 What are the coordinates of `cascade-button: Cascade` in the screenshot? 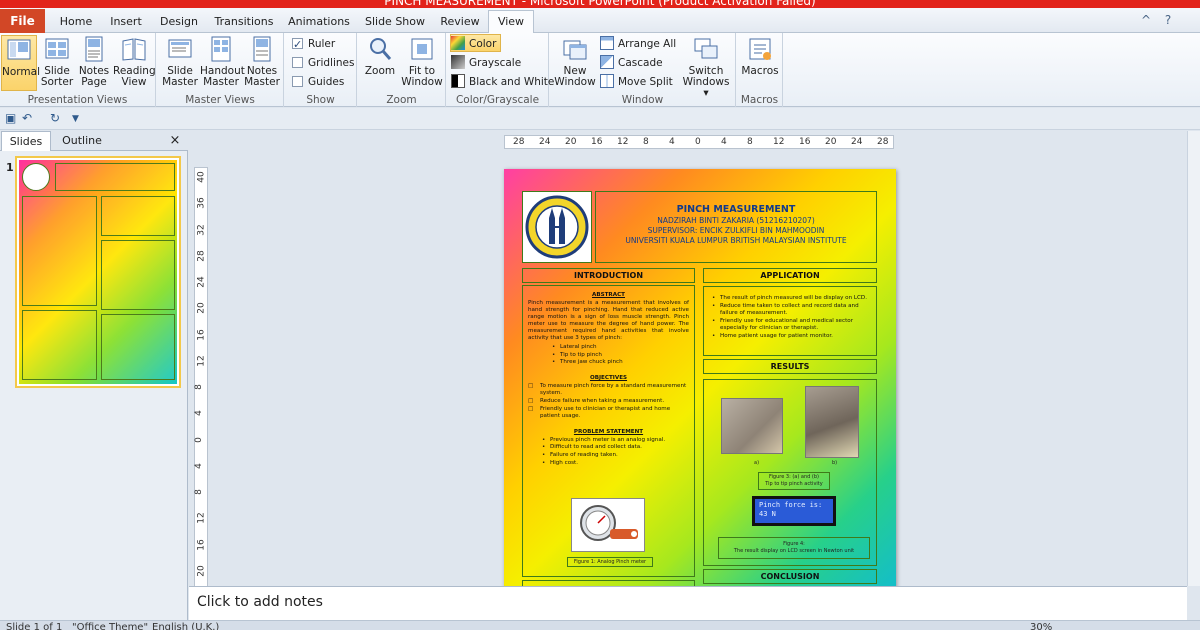 It's located at (631, 63).